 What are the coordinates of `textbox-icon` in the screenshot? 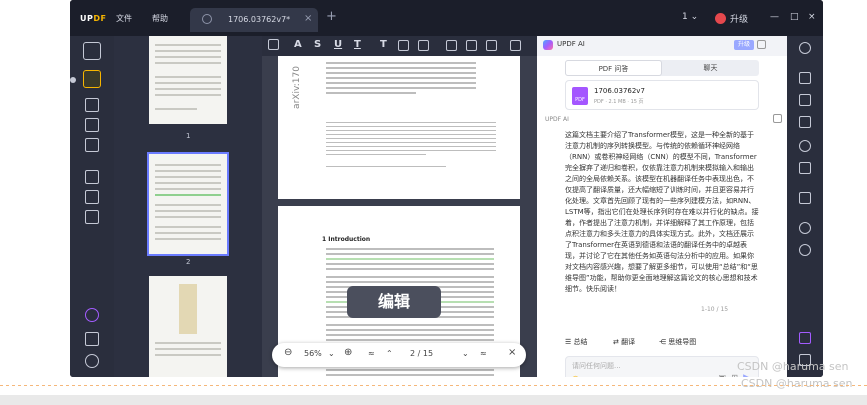 It's located at (403, 45).